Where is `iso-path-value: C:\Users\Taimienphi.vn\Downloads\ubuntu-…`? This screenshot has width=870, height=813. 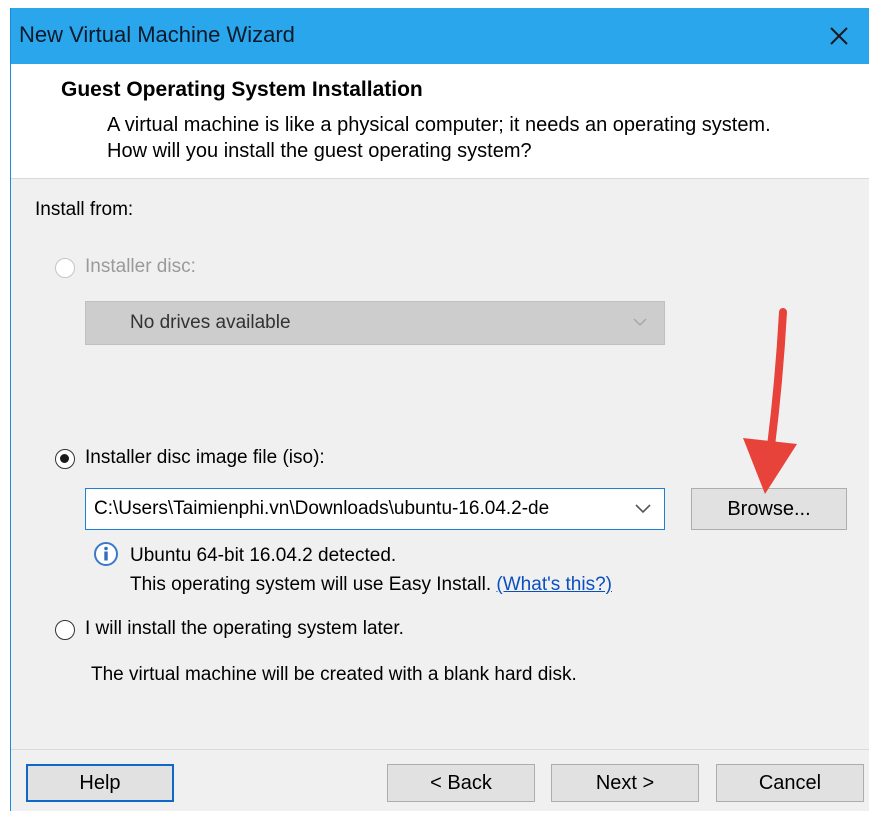 iso-path-value: C:\Users\Taimienphi.vn\Downloads\ubuntu-… is located at coordinates (322, 508).